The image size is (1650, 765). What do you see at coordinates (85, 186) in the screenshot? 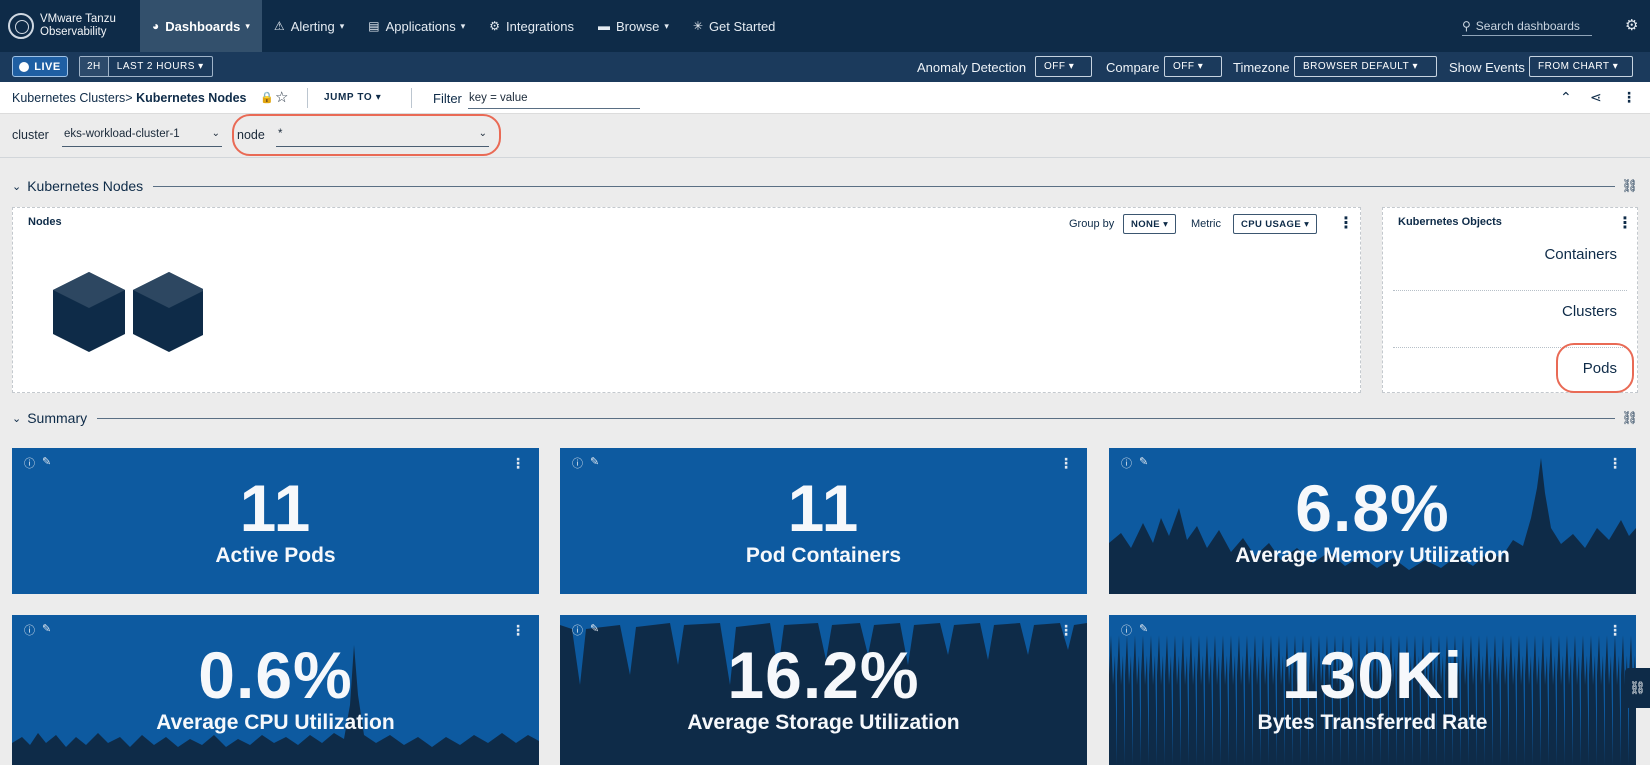
I see `section-title: Kubernetes Nodes` at bounding box center [85, 186].